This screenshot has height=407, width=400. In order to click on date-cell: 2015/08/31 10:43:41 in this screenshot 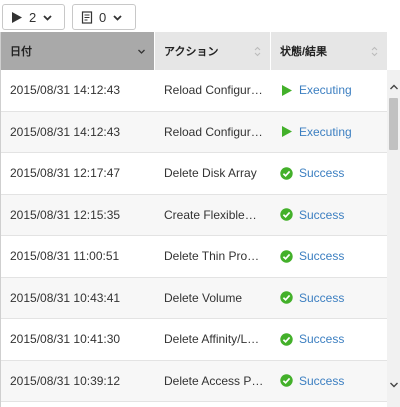, I will do `click(65, 297)`.